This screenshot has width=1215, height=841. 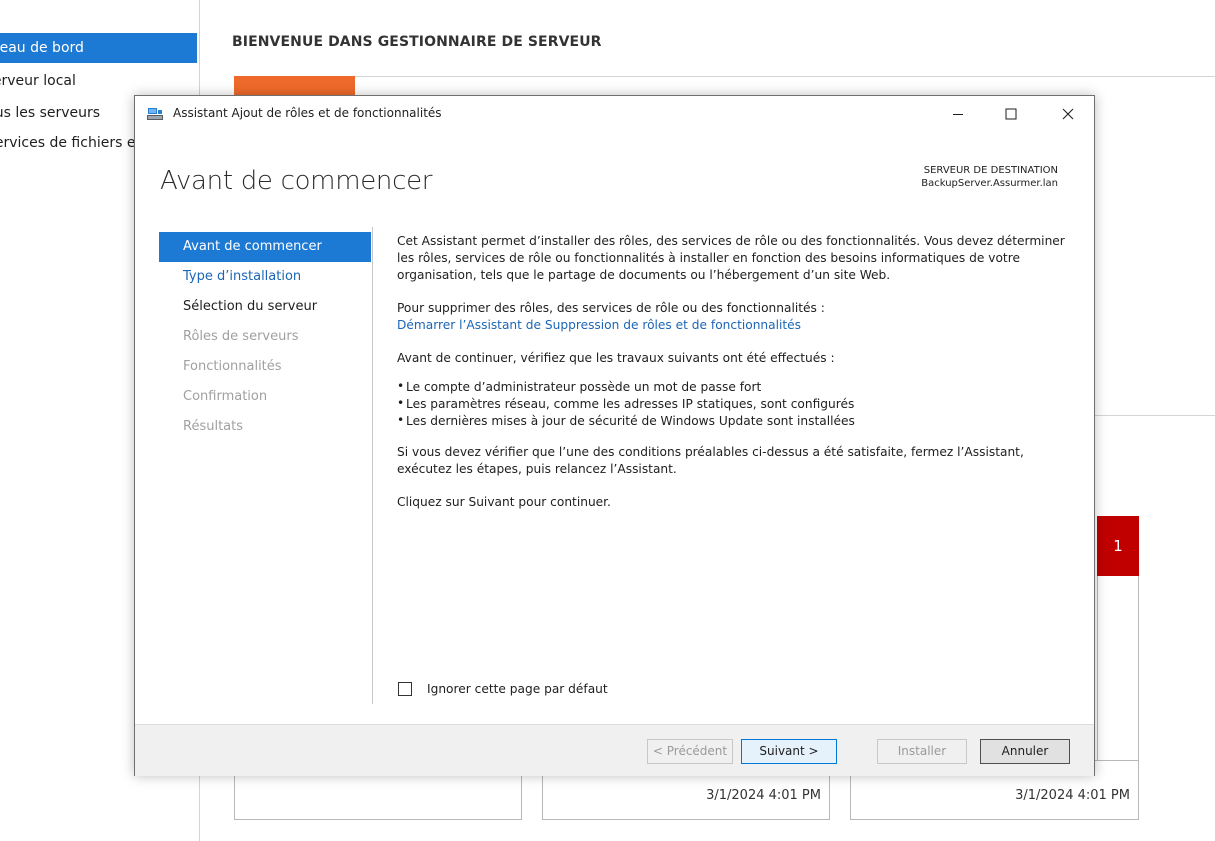 I want to click on step-confirmation: Confirmation, so click(x=225, y=396).